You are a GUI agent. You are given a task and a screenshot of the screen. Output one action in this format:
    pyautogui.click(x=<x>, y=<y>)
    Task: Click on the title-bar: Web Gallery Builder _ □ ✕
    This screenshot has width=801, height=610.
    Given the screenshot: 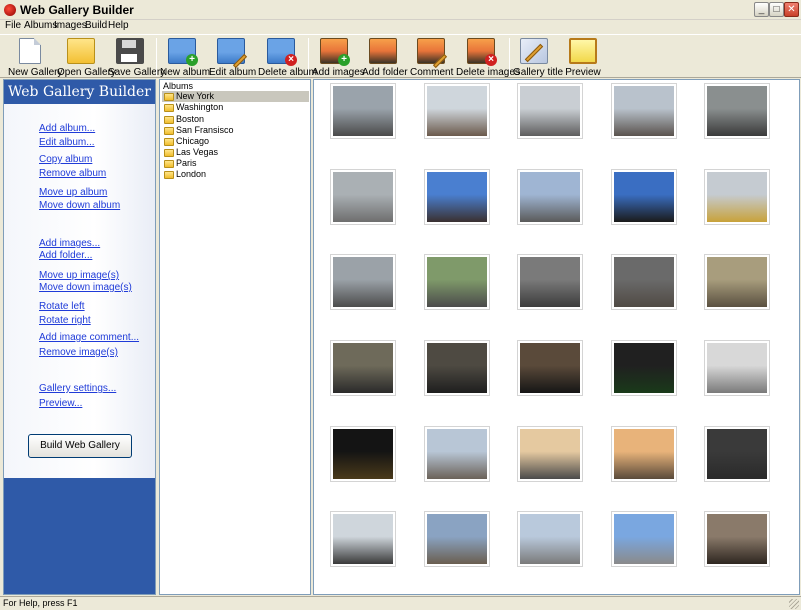 What is the action you would take?
    pyautogui.click(x=400, y=10)
    